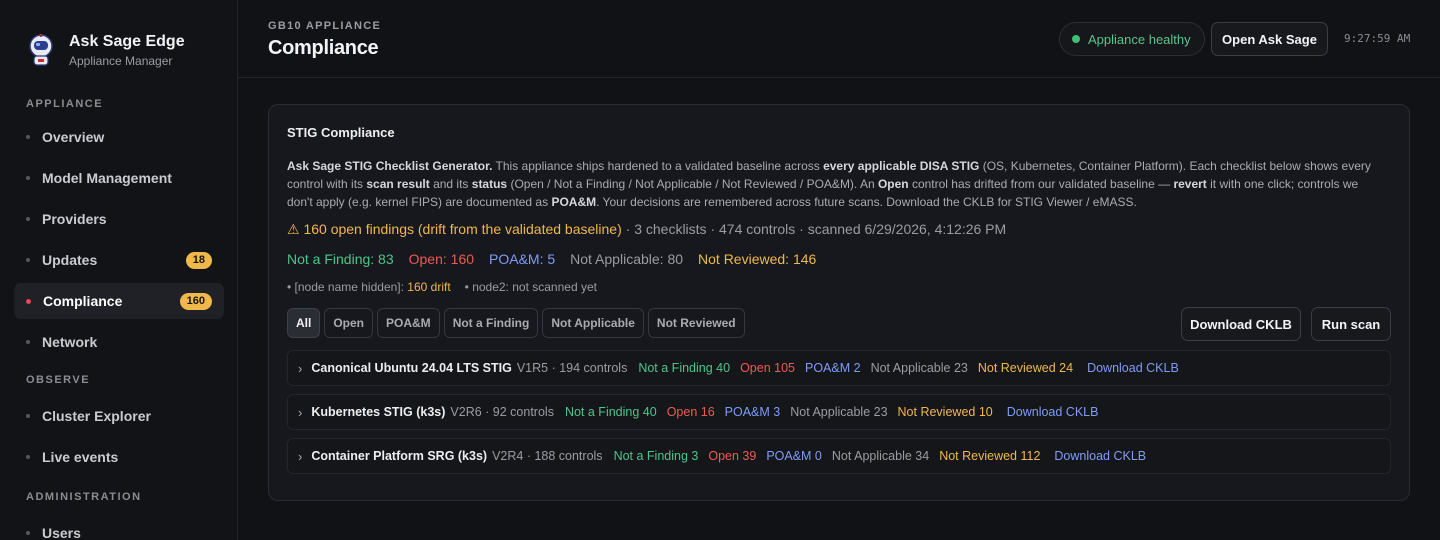 This screenshot has height=540, width=1440. I want to click on filter-all: All, so click(304, 323).